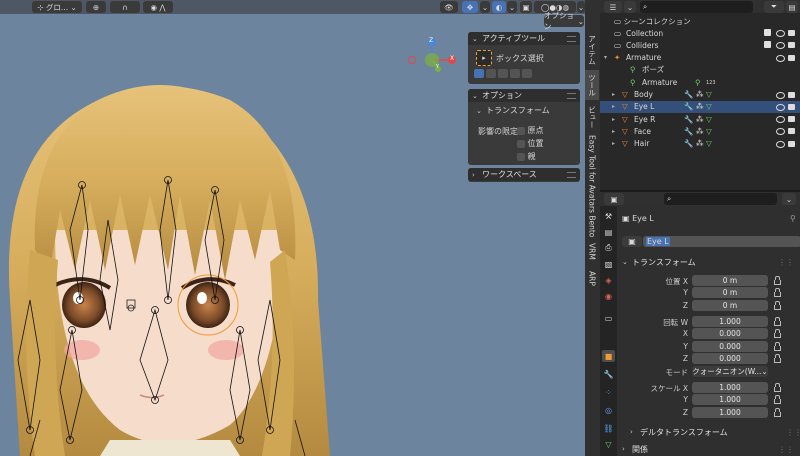 Image resolution: width=800 pixels, height=456 pixels. I want to click on outliner-item-label: Armature, so click(643, 57).